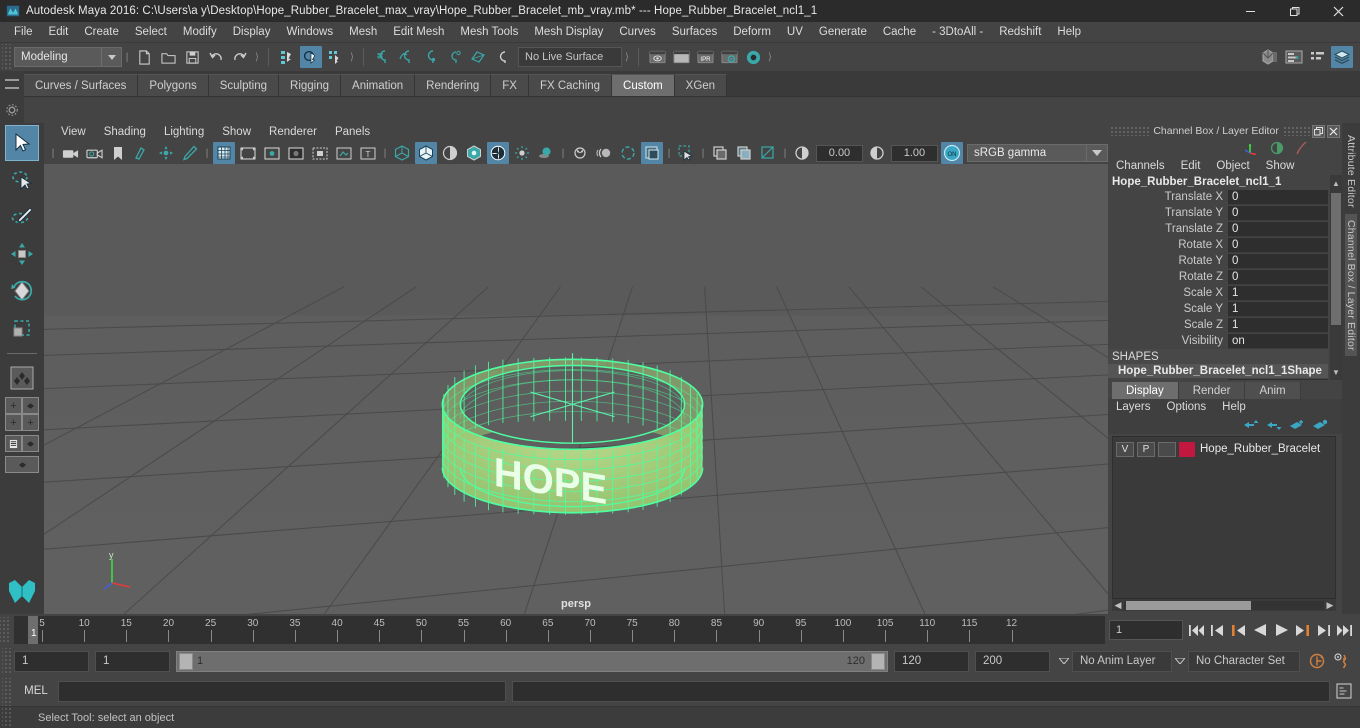  What do you see at coordinates (118, 153) in the screenshot?
I see `bookmark-icon` at bounding box center [118, 153].